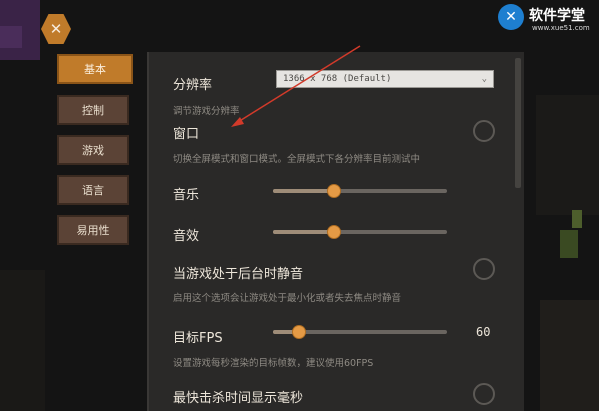 Image resolution: width=599 pixels, height=411 pixels. What do you see at coordinates (557, 16) in the screenshot?
I see `watermark-name: 软件学堂` at bounding box center [557, 16].